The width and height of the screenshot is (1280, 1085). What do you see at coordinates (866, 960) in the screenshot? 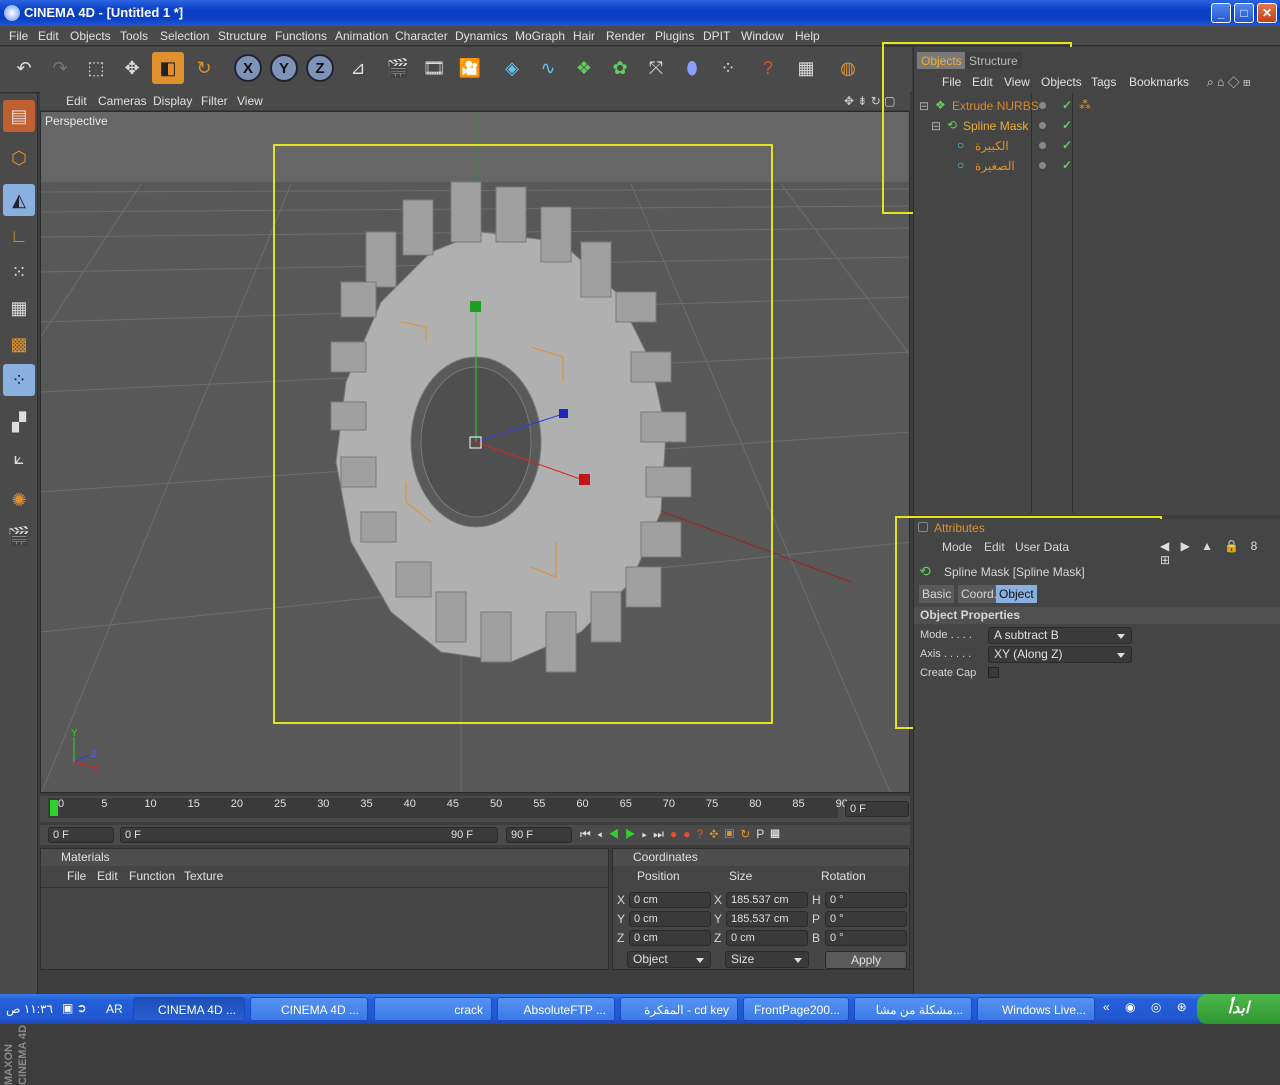
I see `apply-button: Apply` at bounding box center [866, 960].